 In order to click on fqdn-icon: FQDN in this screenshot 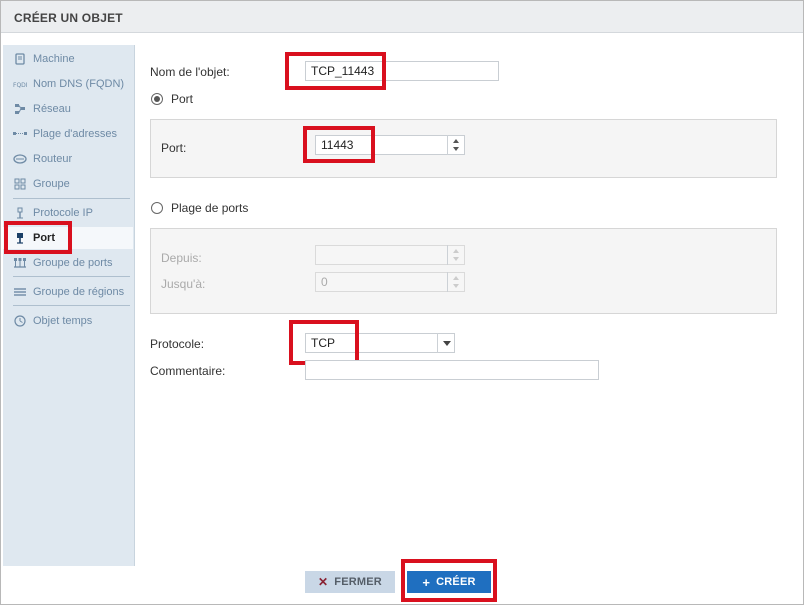, I will do `click(20, 84)`.